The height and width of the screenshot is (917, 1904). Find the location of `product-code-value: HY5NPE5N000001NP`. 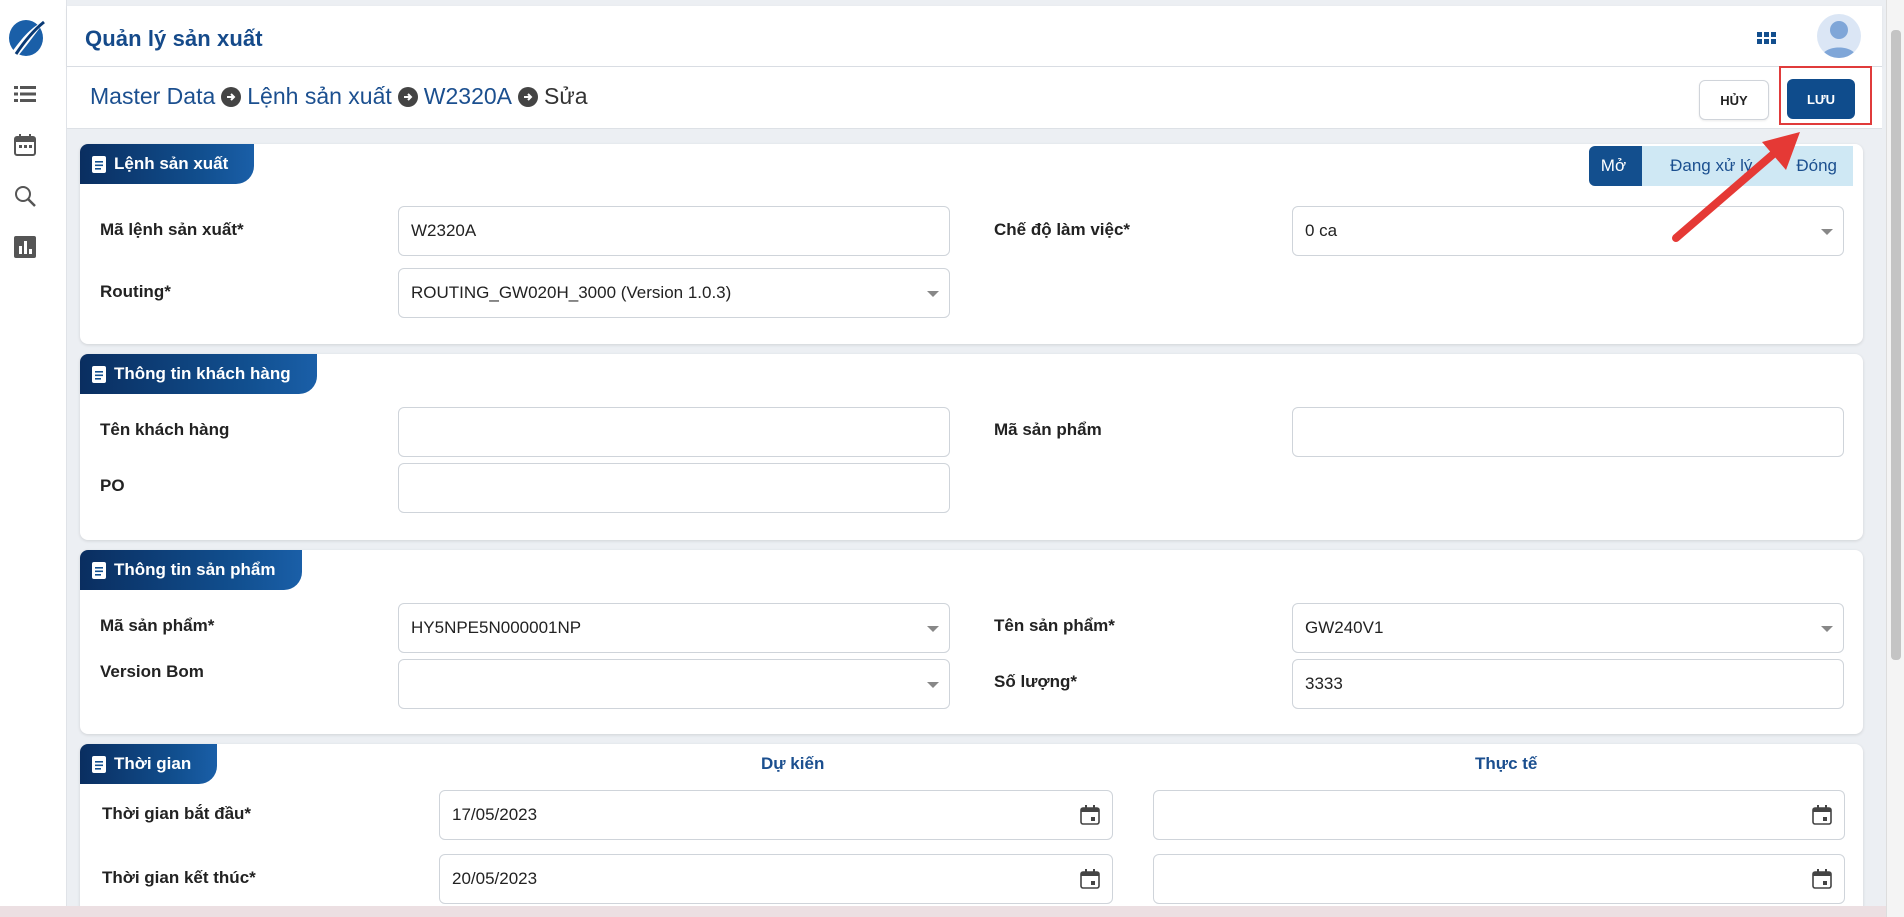

product-code-value: HY5NPE5N000001NP is located at coordinates (496, 627).